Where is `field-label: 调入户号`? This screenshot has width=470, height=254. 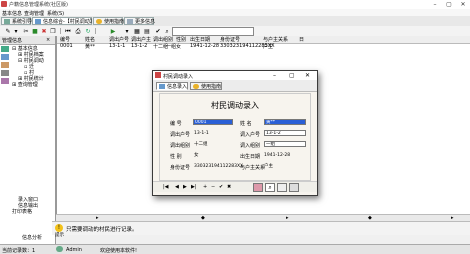
field-label: 调入户号 is located at coordinates (250, 135).